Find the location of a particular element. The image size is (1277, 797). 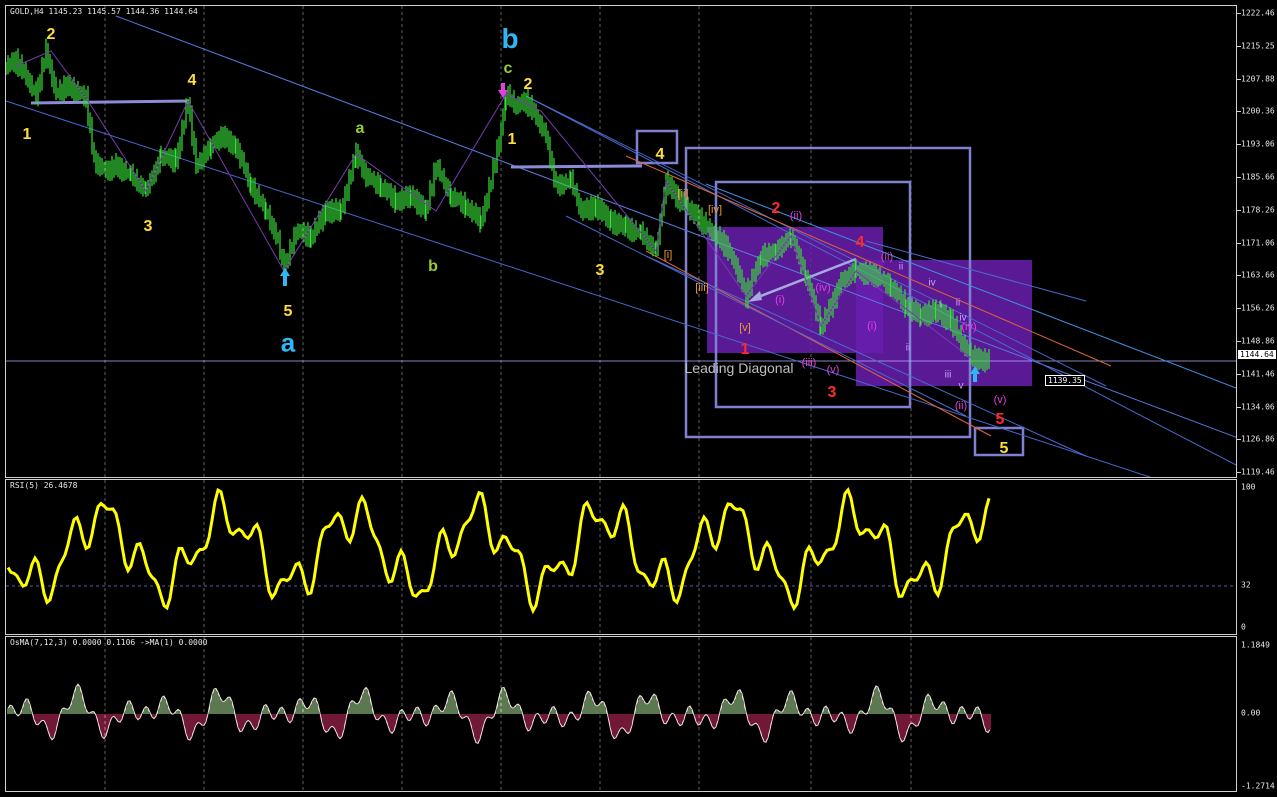

osma-axis-top: 1.1849 is located at coordinates (1255, 645).